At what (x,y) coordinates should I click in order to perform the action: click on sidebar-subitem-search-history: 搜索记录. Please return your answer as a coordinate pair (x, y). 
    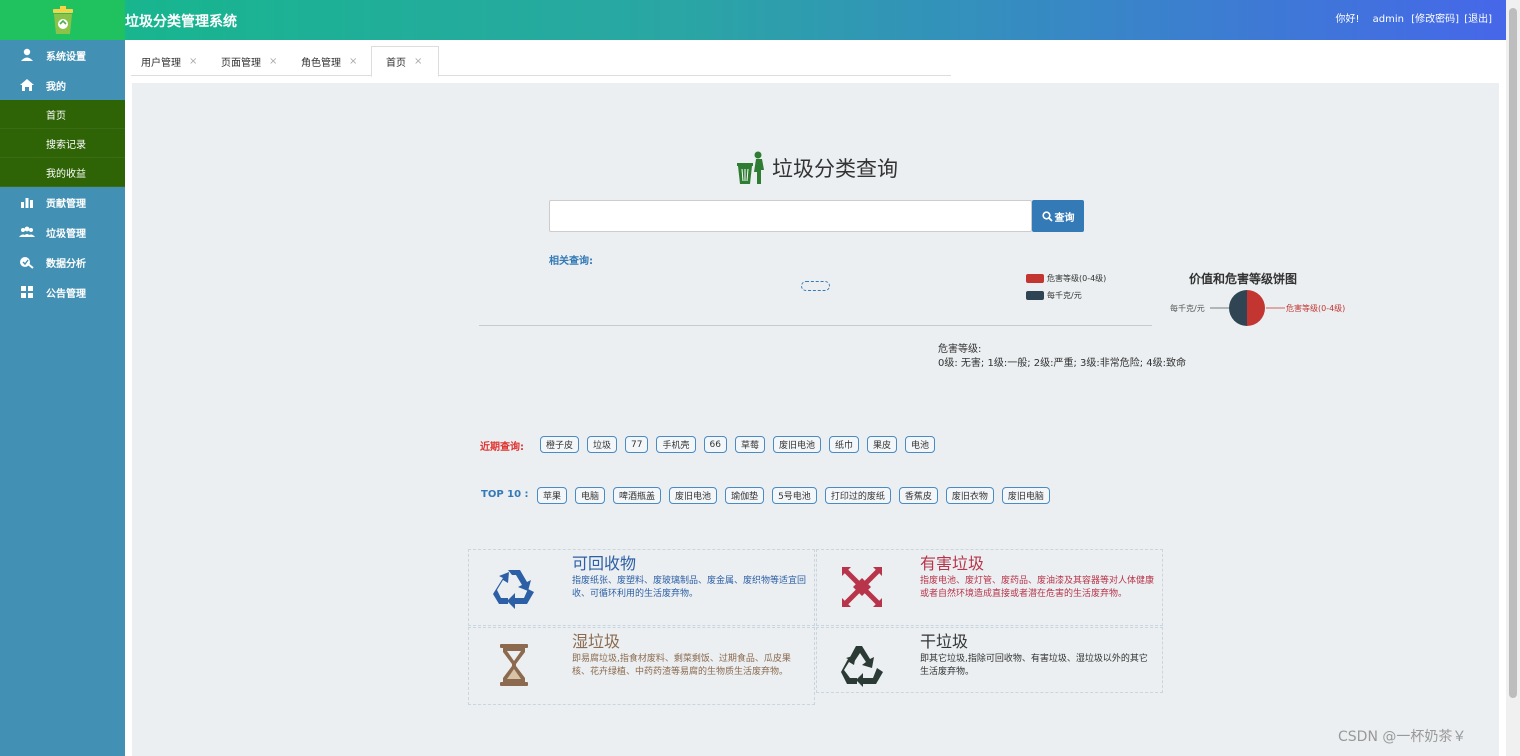
    Looking at the image, I should click on (62, 143).